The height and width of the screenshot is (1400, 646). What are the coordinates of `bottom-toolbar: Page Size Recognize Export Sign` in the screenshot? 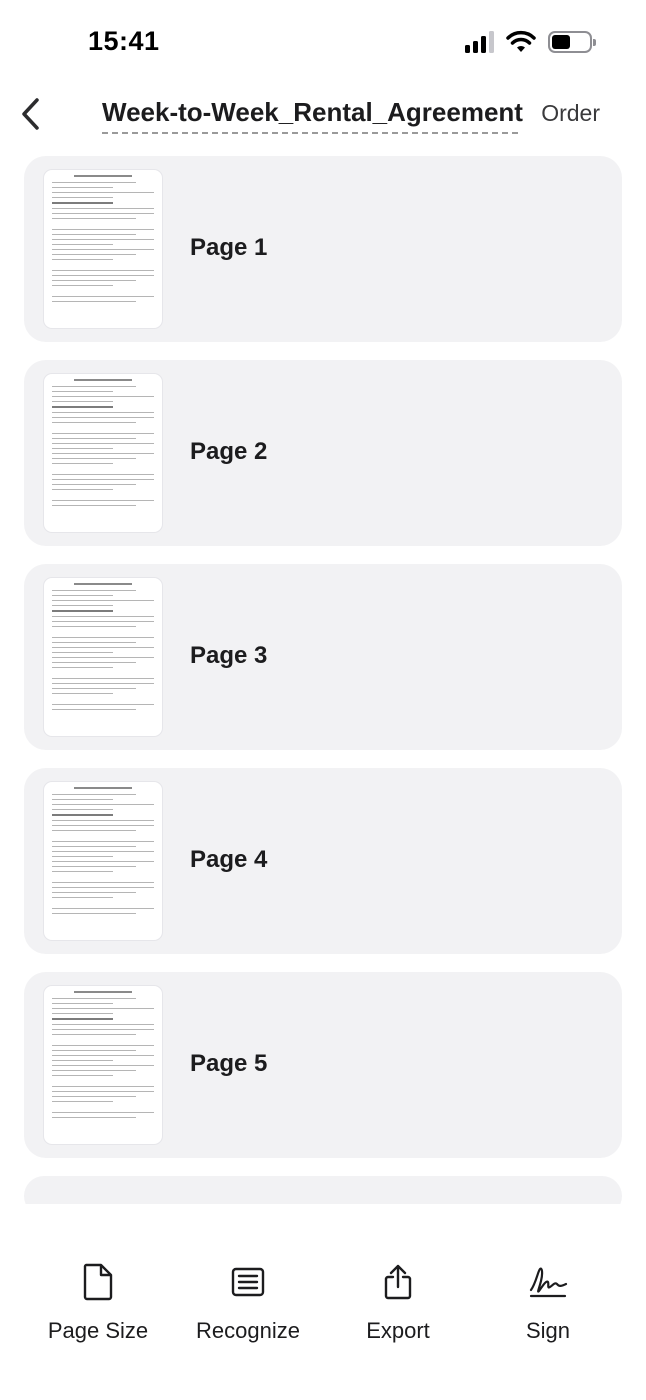 It's located at (323, 1302).